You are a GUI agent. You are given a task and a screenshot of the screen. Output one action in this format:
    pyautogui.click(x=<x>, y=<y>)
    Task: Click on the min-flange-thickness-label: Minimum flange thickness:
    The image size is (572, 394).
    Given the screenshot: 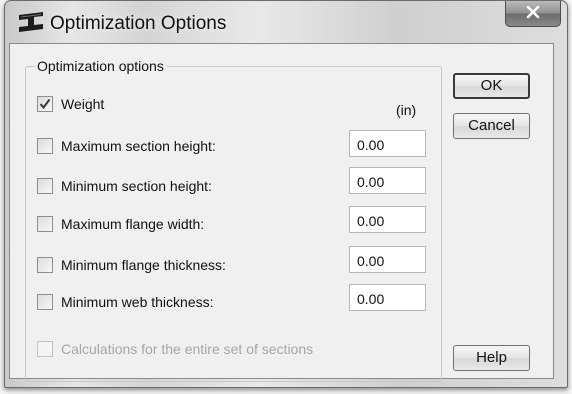 What is the action you would take?
    pyautogui.click(x=143, y=265)
    